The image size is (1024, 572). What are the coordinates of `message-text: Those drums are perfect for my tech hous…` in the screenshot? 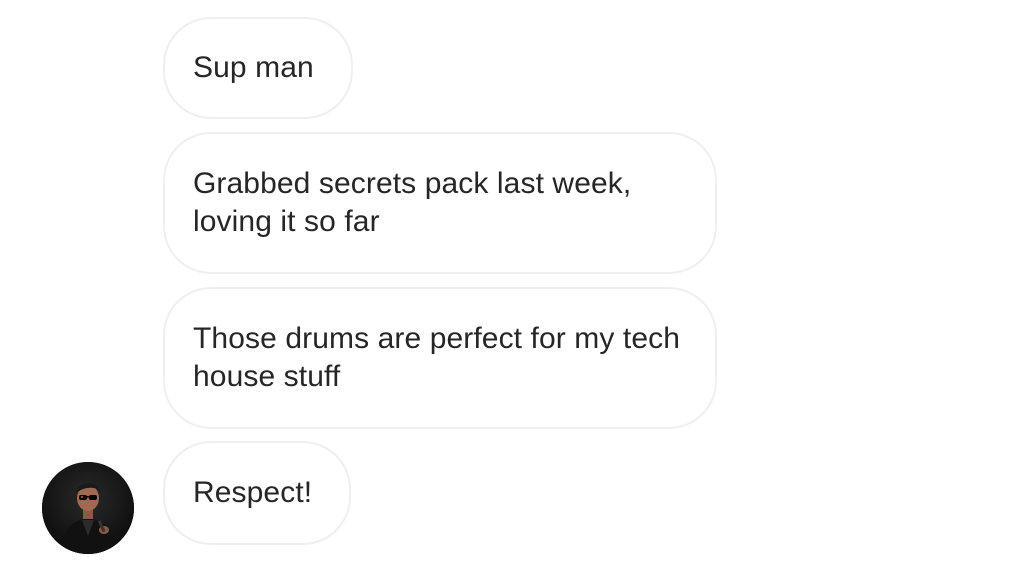 It's located at (437, 357).